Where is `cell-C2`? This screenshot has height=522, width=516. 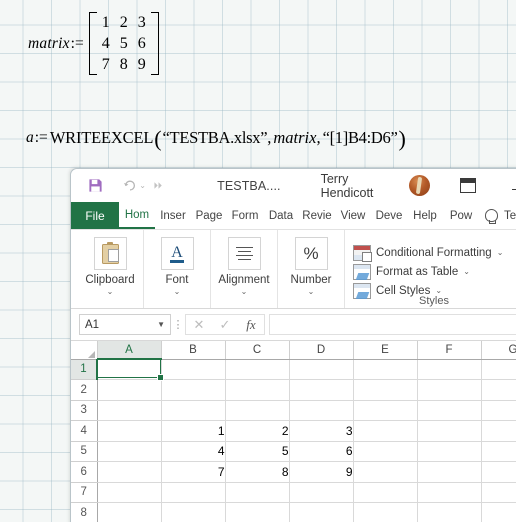
cell-C2 is located at coordinates (257, 390).